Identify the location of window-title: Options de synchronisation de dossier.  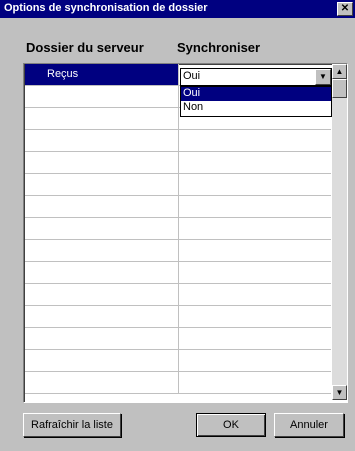
(106, 8).